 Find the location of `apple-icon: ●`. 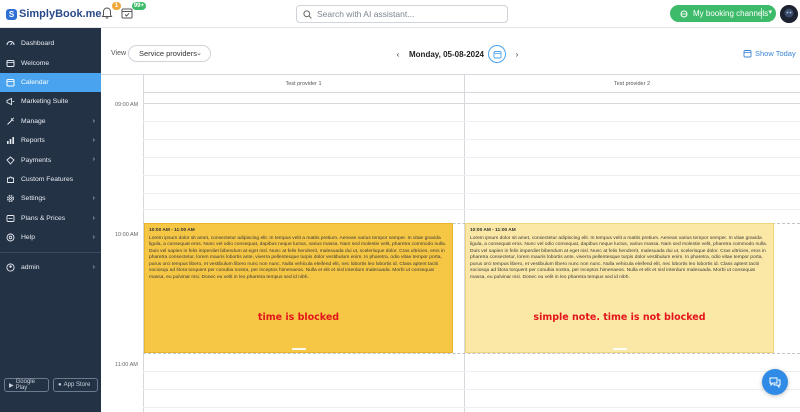

apple-icon: ● is located at coordinates (60, 385).